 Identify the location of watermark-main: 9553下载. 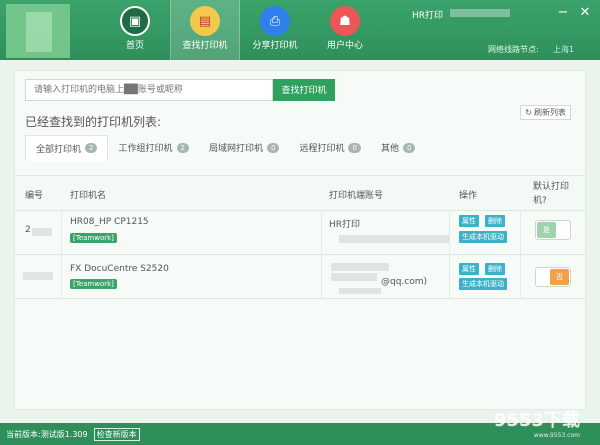
(536, 420).